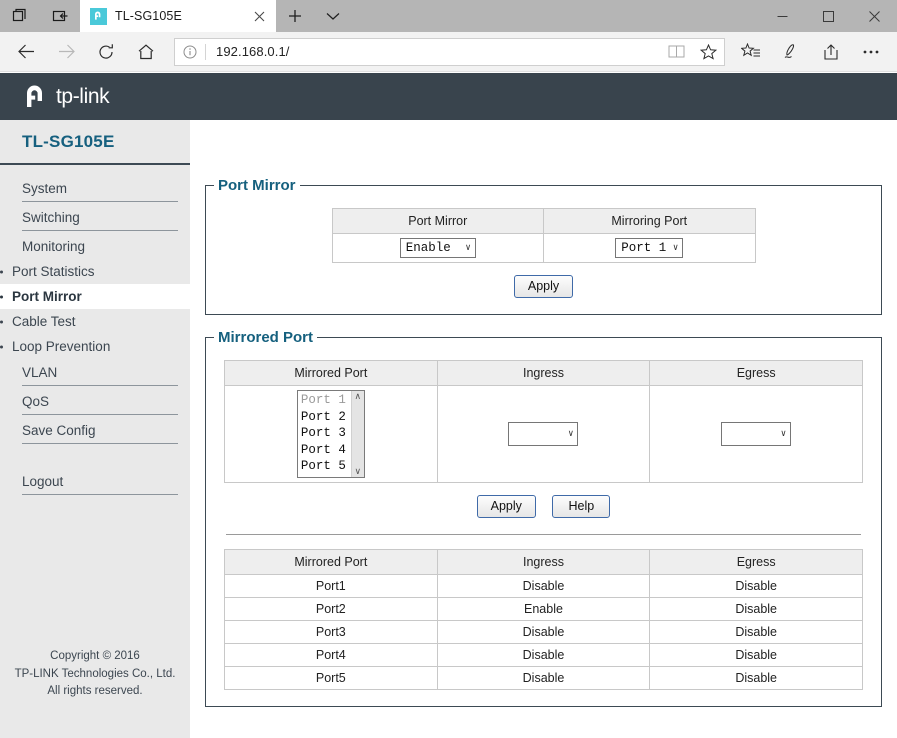  What do you see at coordinates (44, 321) in the screenshot?
I see `sidebar-item-label: Cable Test` at bounding box center [44, 321].